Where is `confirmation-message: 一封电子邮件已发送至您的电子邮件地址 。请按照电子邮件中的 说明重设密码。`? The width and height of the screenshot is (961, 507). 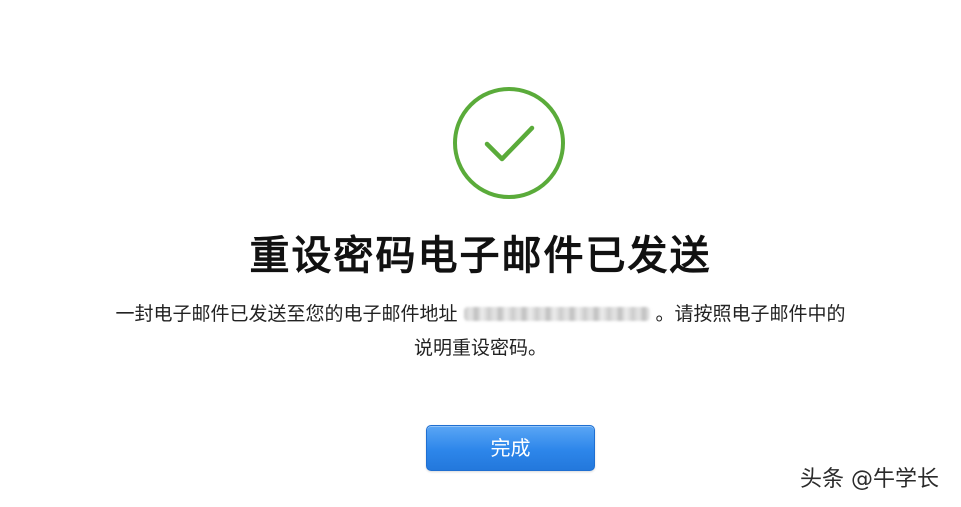
confirmation-message: 一封电子邮件已发送至您的电子邮件地址 。请按照电子邮件中的 说明重设密码。 is located at coordinates (480, 331).